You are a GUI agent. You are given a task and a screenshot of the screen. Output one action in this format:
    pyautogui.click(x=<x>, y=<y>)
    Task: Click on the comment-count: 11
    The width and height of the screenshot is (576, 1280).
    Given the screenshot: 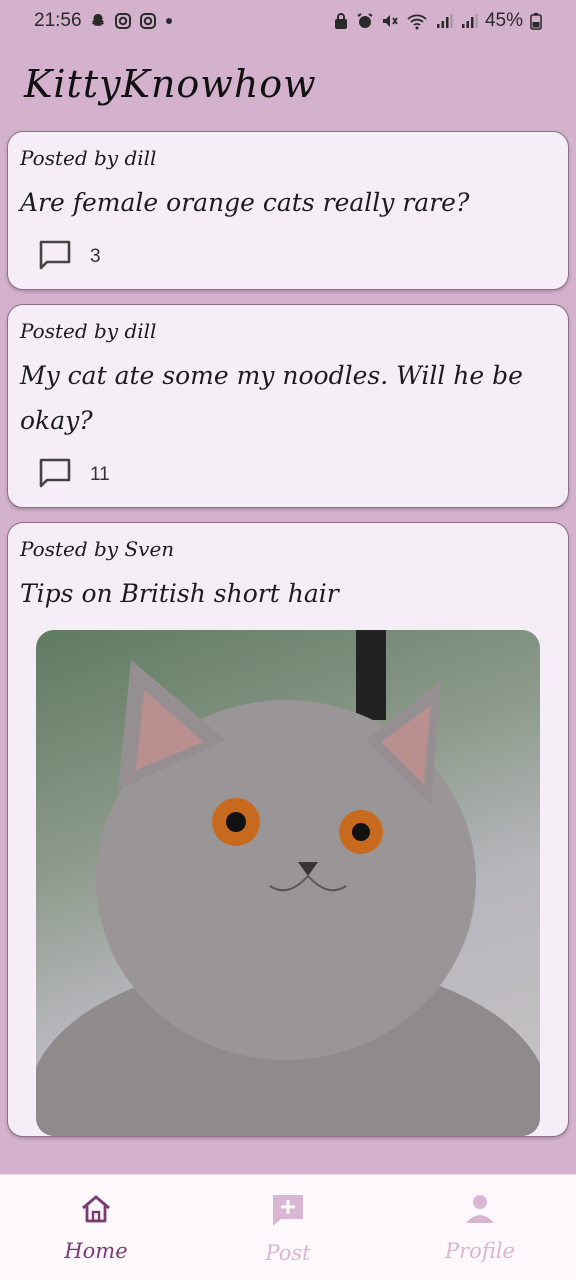 What is the action you would take?
    pyautogui.click(x=100, y=474)
    